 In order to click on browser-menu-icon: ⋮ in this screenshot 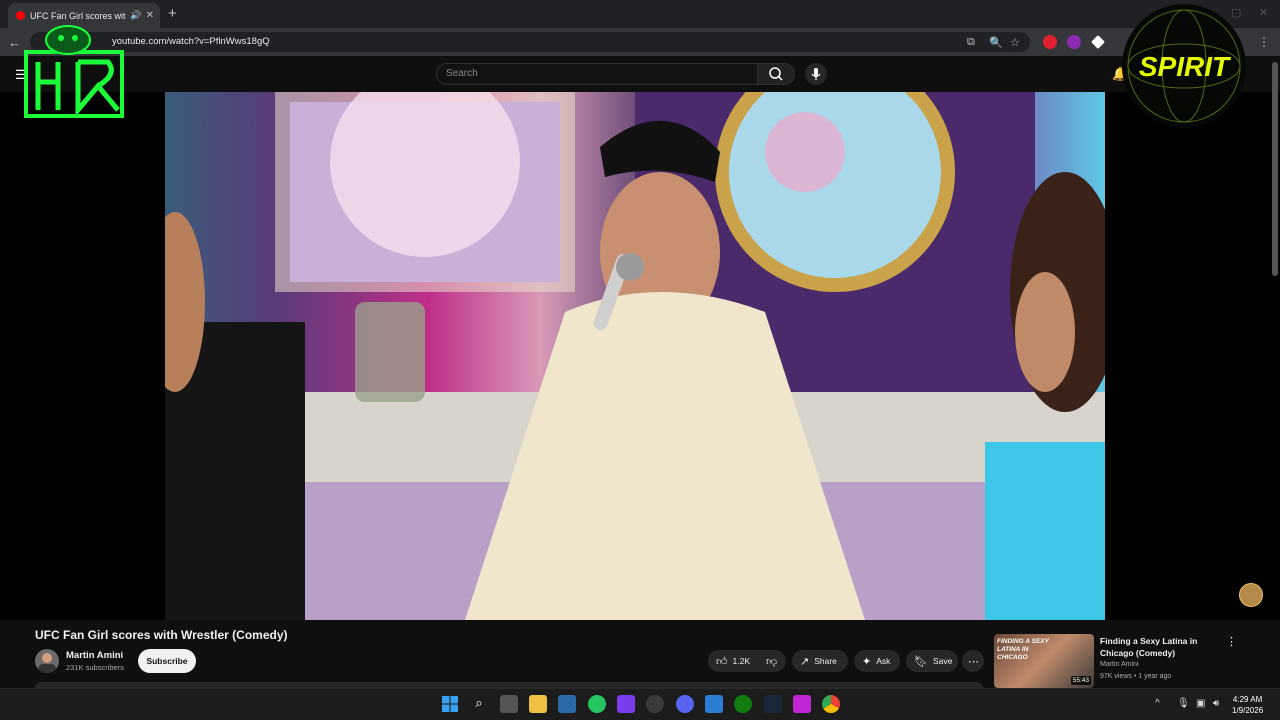, I will do `click(1264, 42)`.